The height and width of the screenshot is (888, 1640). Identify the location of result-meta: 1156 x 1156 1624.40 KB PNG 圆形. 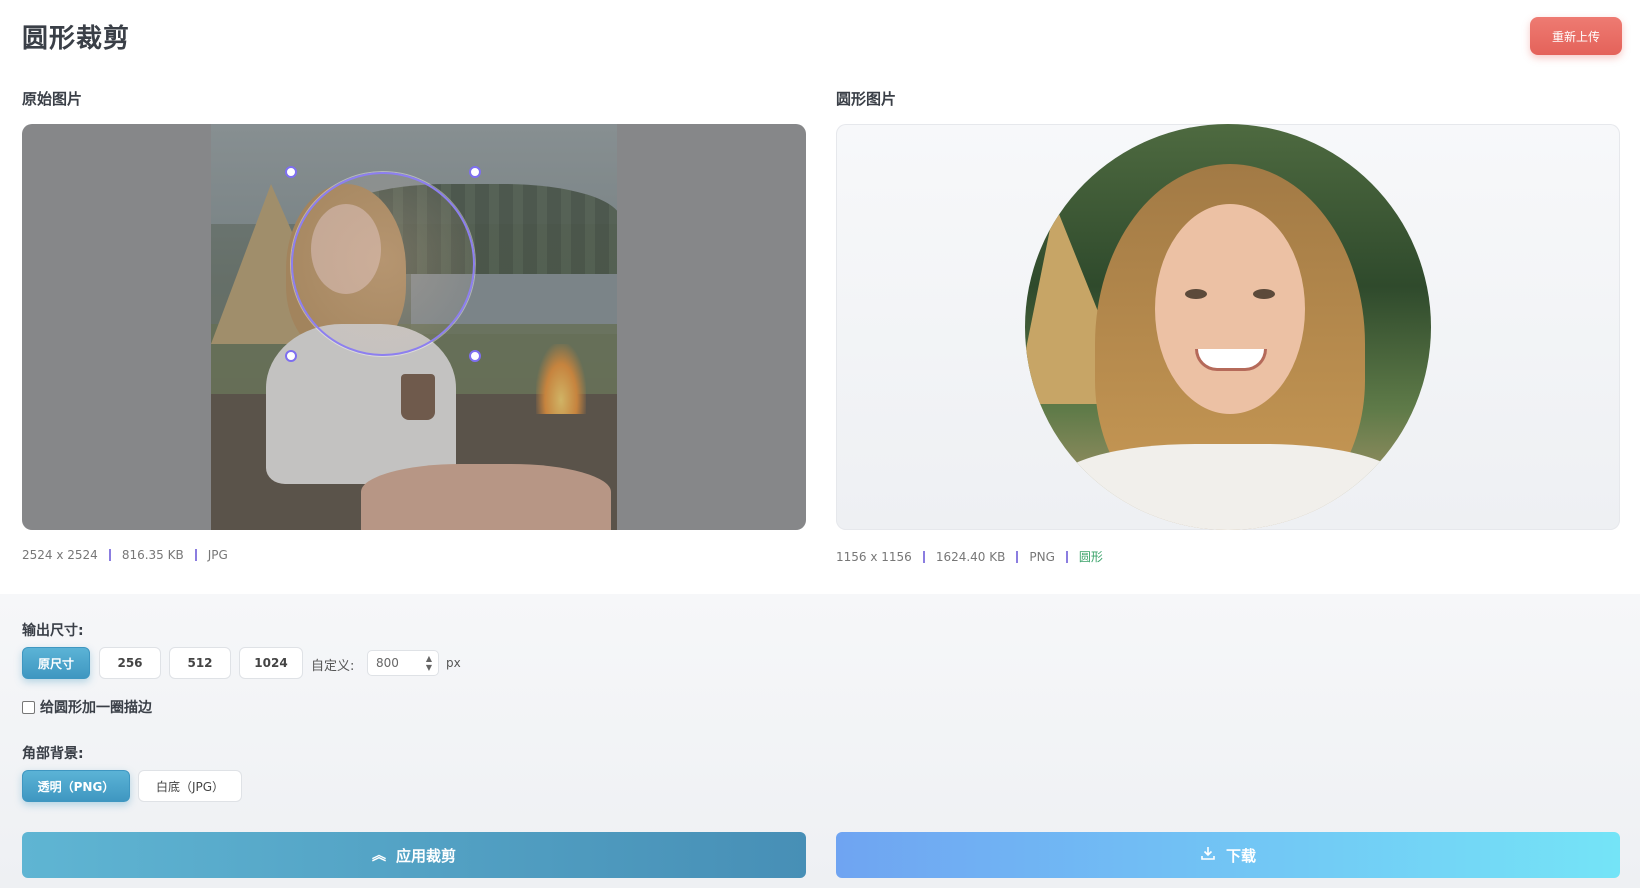
(969, 556).